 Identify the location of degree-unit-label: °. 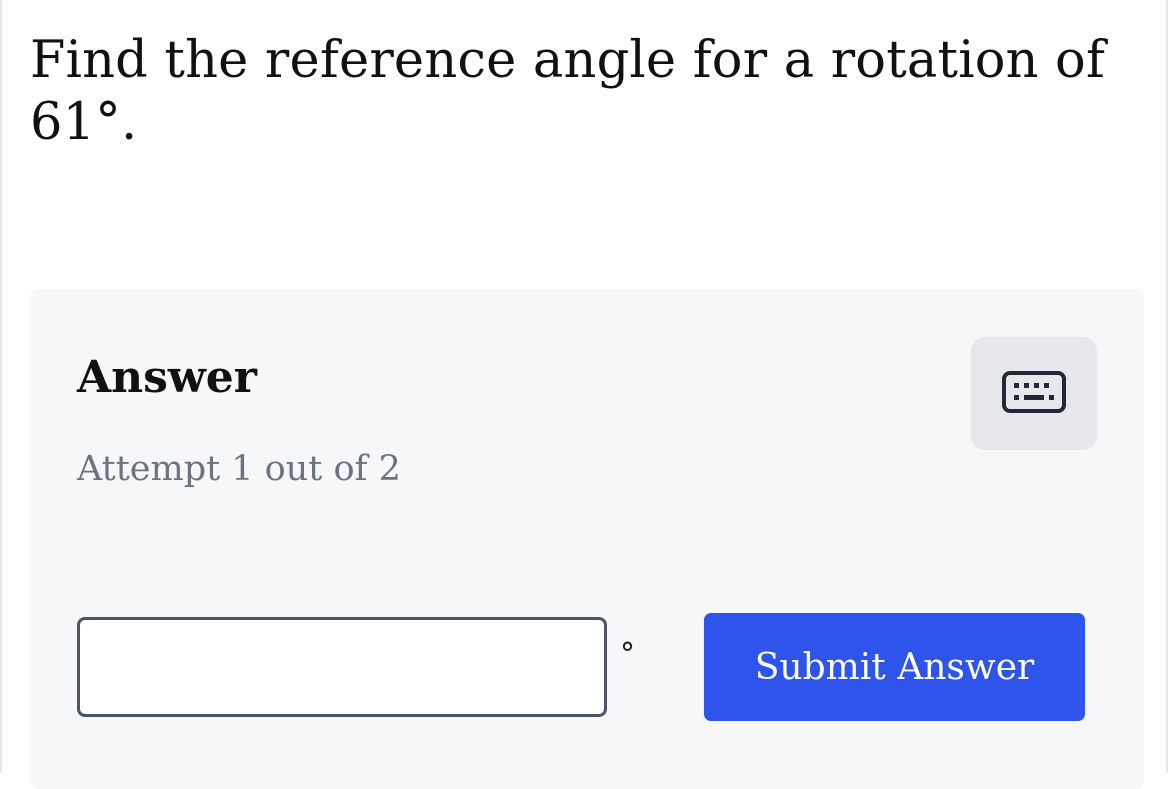
(627, 654).